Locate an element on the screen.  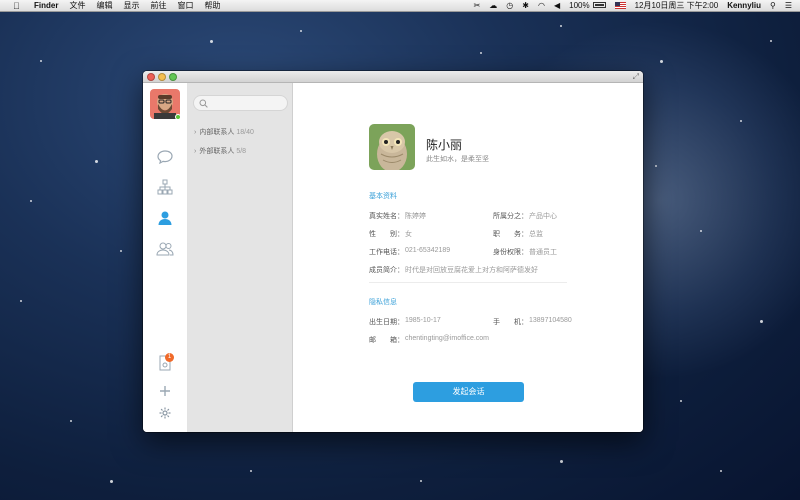
contact-name: 陈小丽 is located at coordinates (444, 145).